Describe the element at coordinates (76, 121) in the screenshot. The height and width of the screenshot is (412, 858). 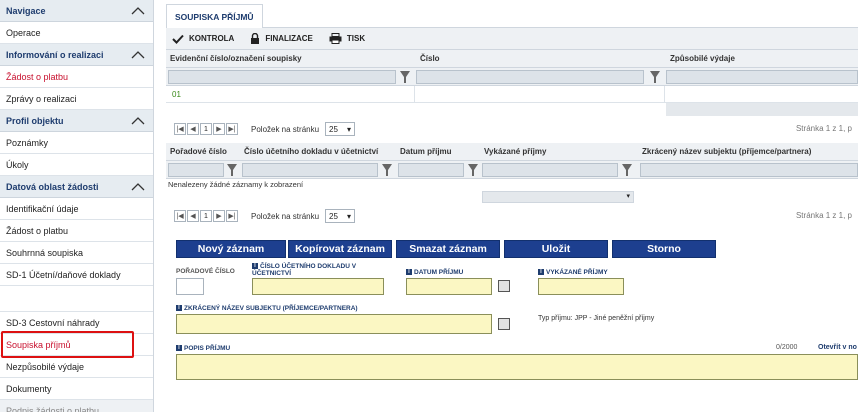
I see `sidebar-section-profil: Profil objektu` at that location.